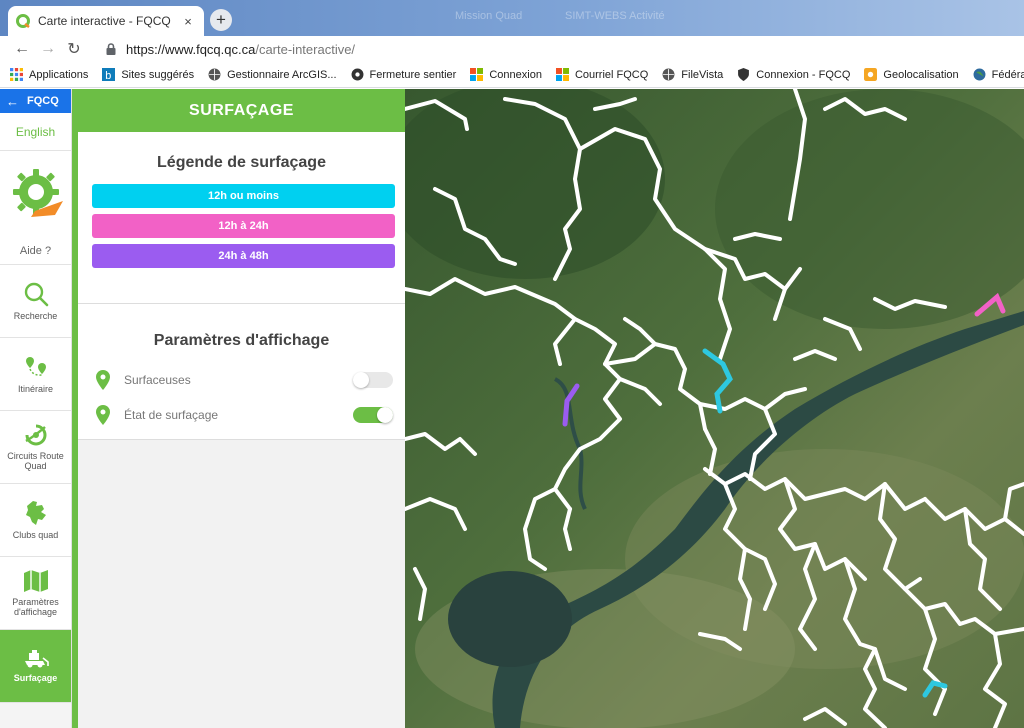 This screenshot has height=728, width=1024. Describe the element at coordinates (979, 74) in the screenshot. I see `earth-icon` at that location.